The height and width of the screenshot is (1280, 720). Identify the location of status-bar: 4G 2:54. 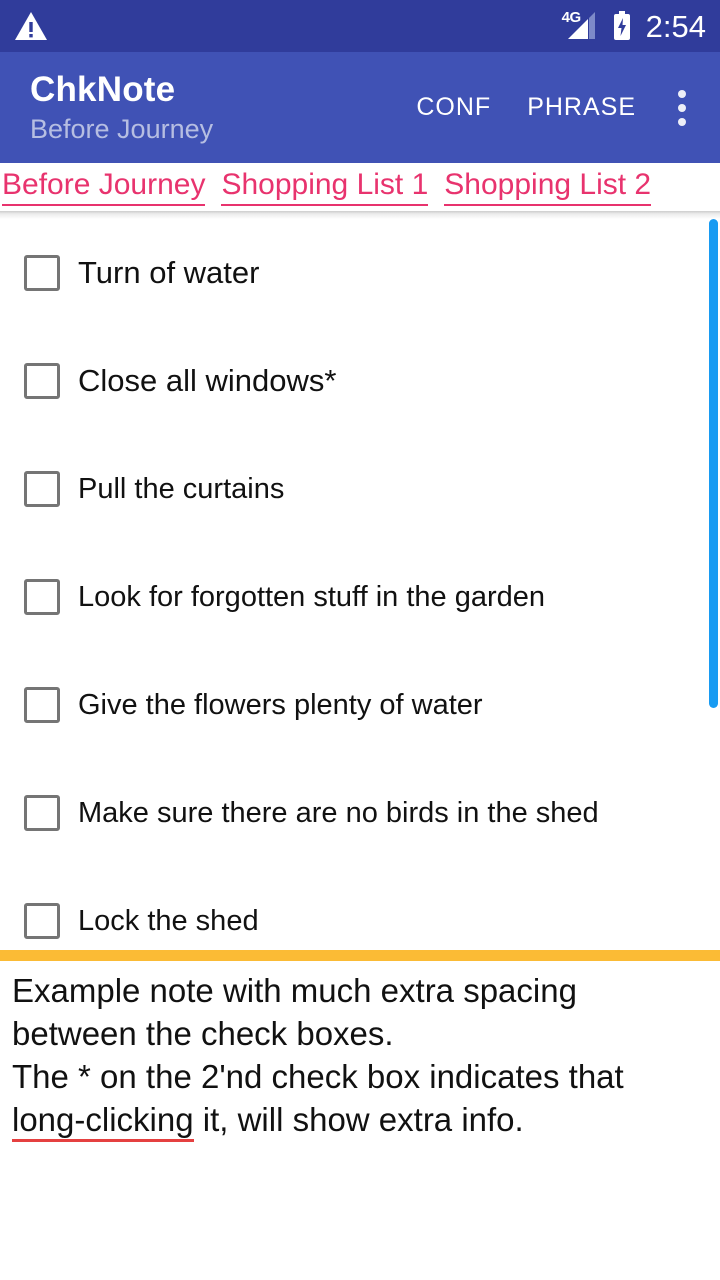
(360, 26).